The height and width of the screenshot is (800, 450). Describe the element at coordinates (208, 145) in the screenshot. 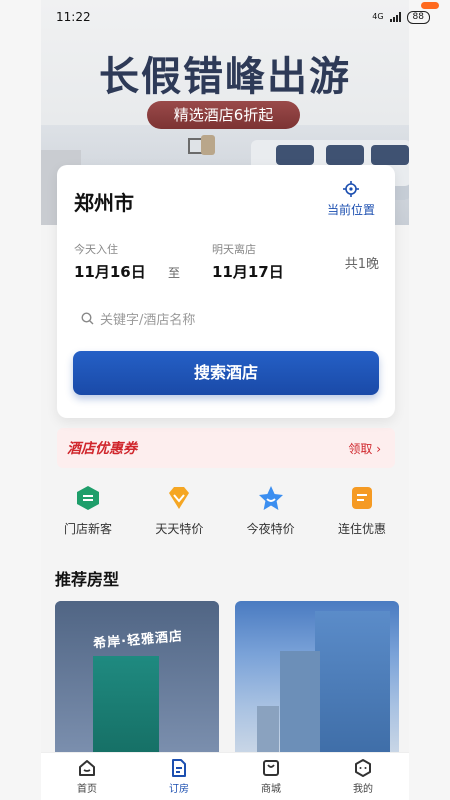

I see `banner-lamp` at that location.